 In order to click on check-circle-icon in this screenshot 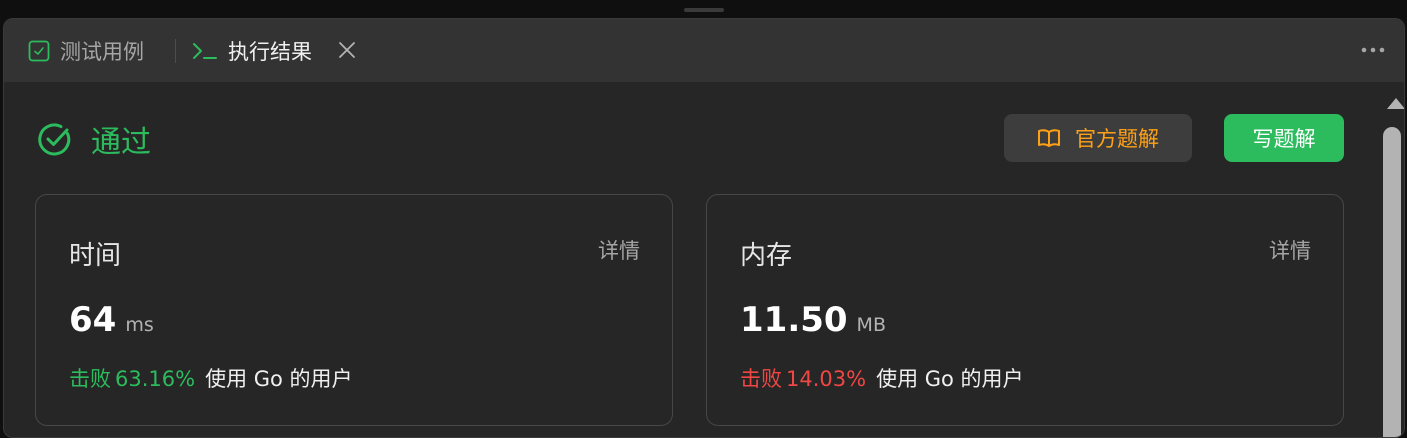, I will do `click(54, 139)`.